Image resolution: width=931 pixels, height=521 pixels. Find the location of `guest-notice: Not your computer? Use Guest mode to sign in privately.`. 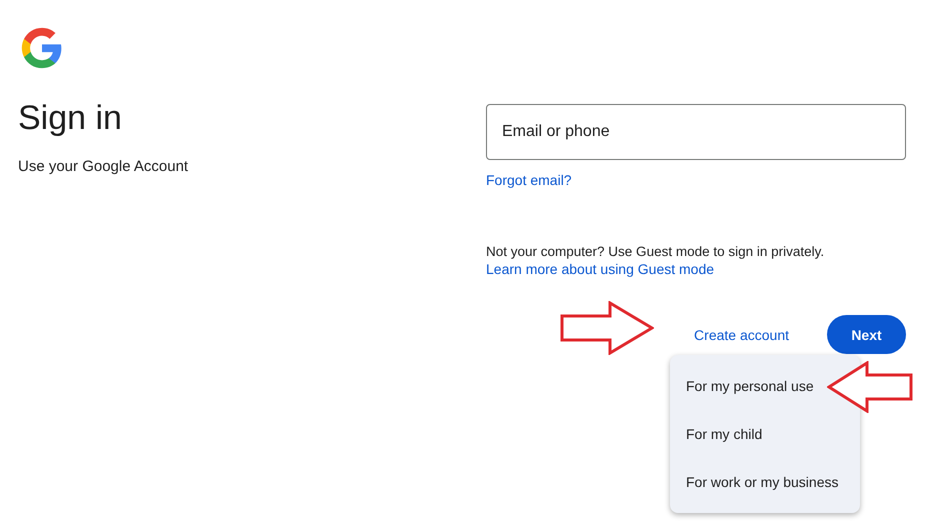

guest-notice: Not your computer? Use Guest mode to sign in privately. is located at coordinates (656, 251).